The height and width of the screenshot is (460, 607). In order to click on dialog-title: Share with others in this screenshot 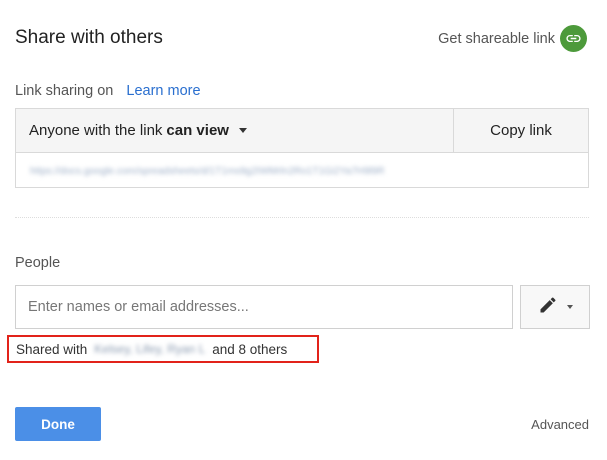, I will do `click(89, 37)`.